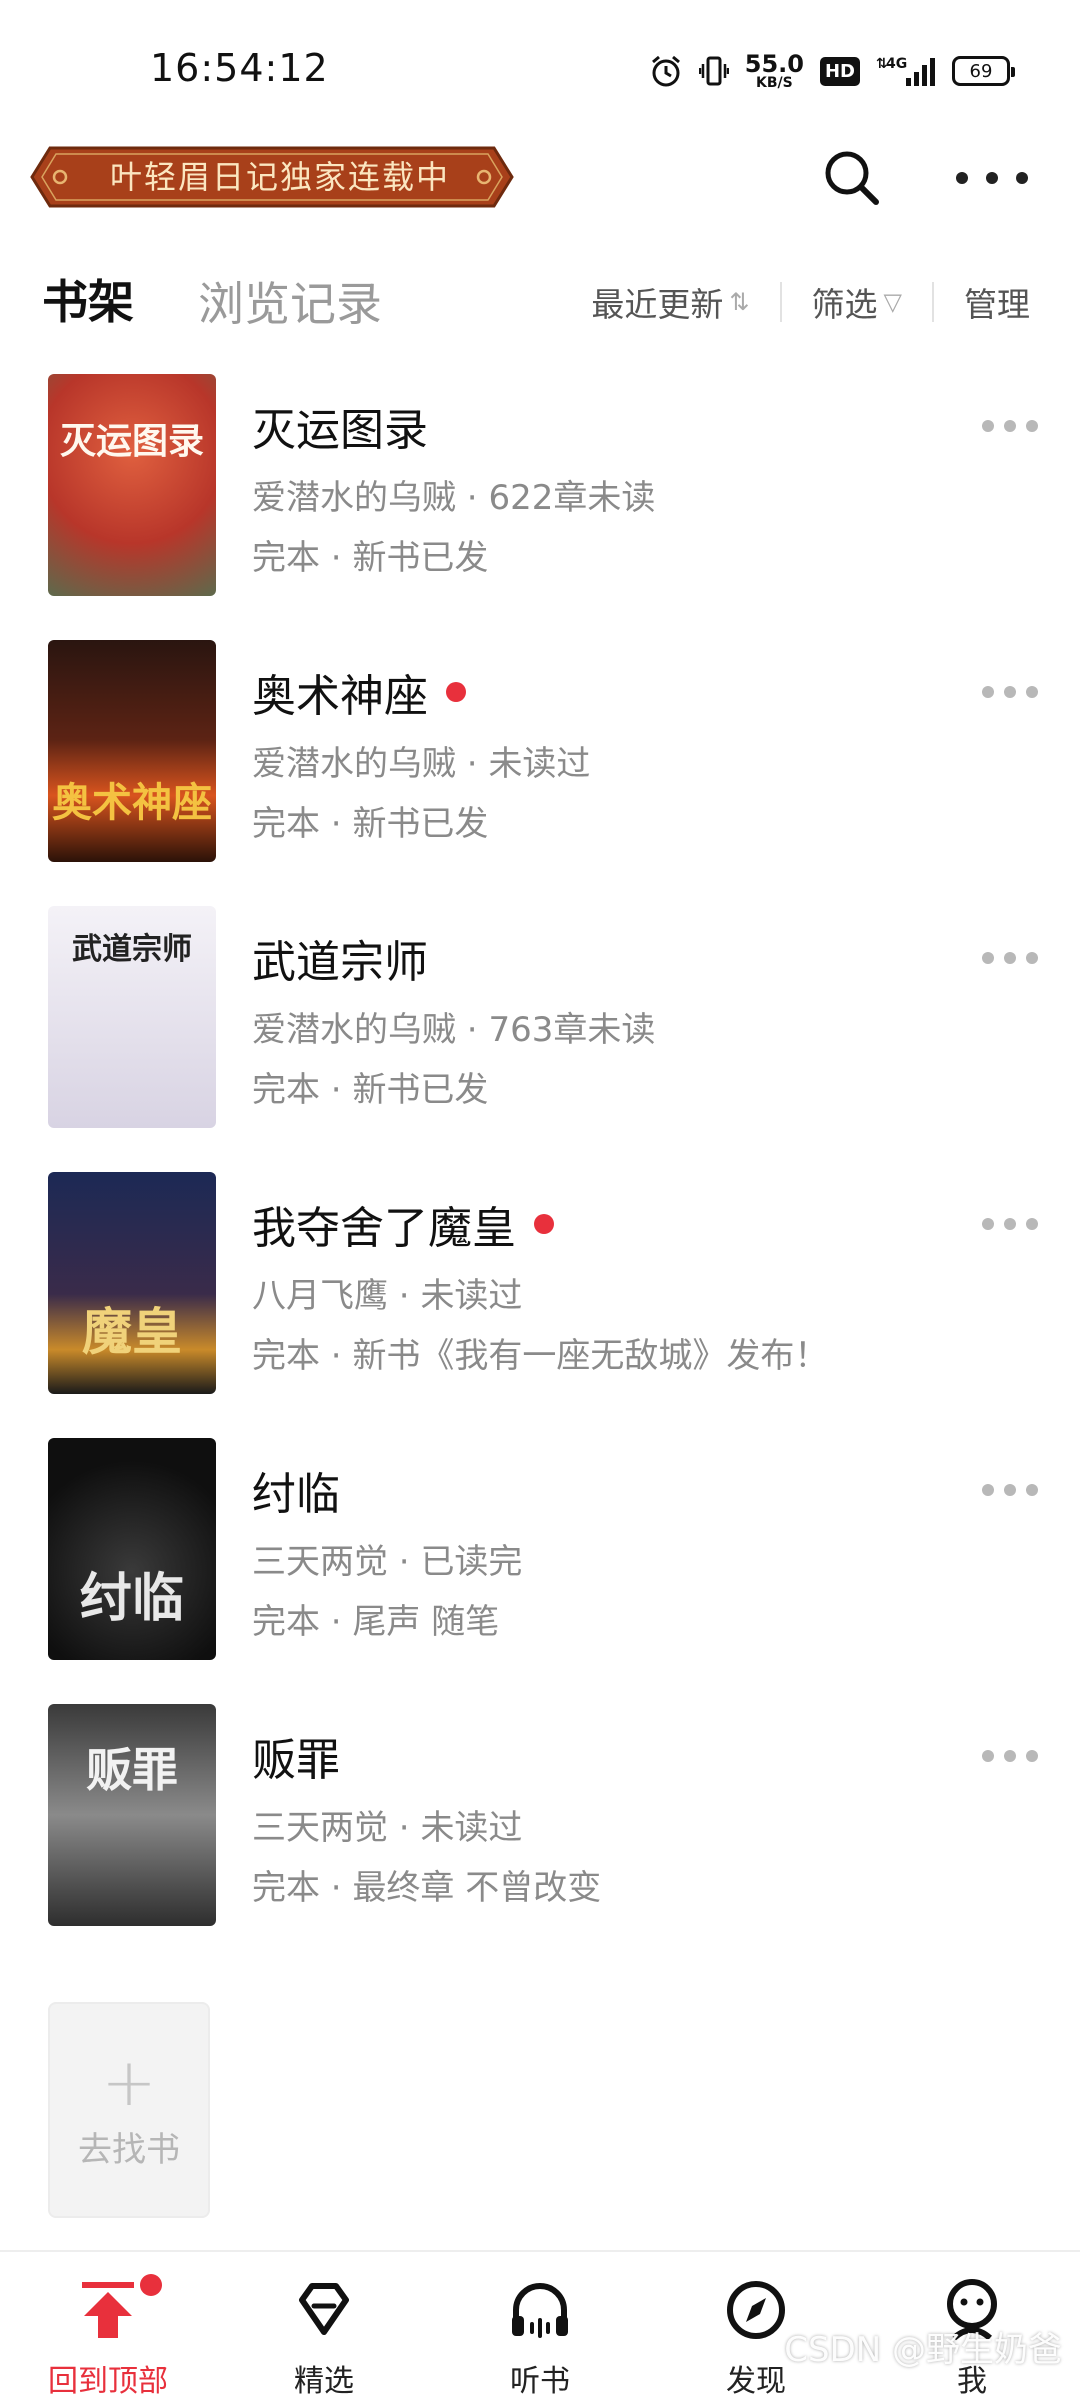 This screenshot has height=2400, width=1080. I want to click on tab-browse-history: 浏览记录, so click(290, 301).